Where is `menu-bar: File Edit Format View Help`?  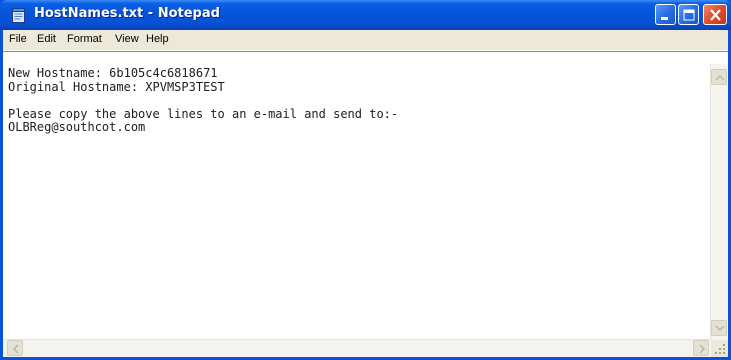 menu-bar: File Edit Format View Help is located at coordinates (365, 40).